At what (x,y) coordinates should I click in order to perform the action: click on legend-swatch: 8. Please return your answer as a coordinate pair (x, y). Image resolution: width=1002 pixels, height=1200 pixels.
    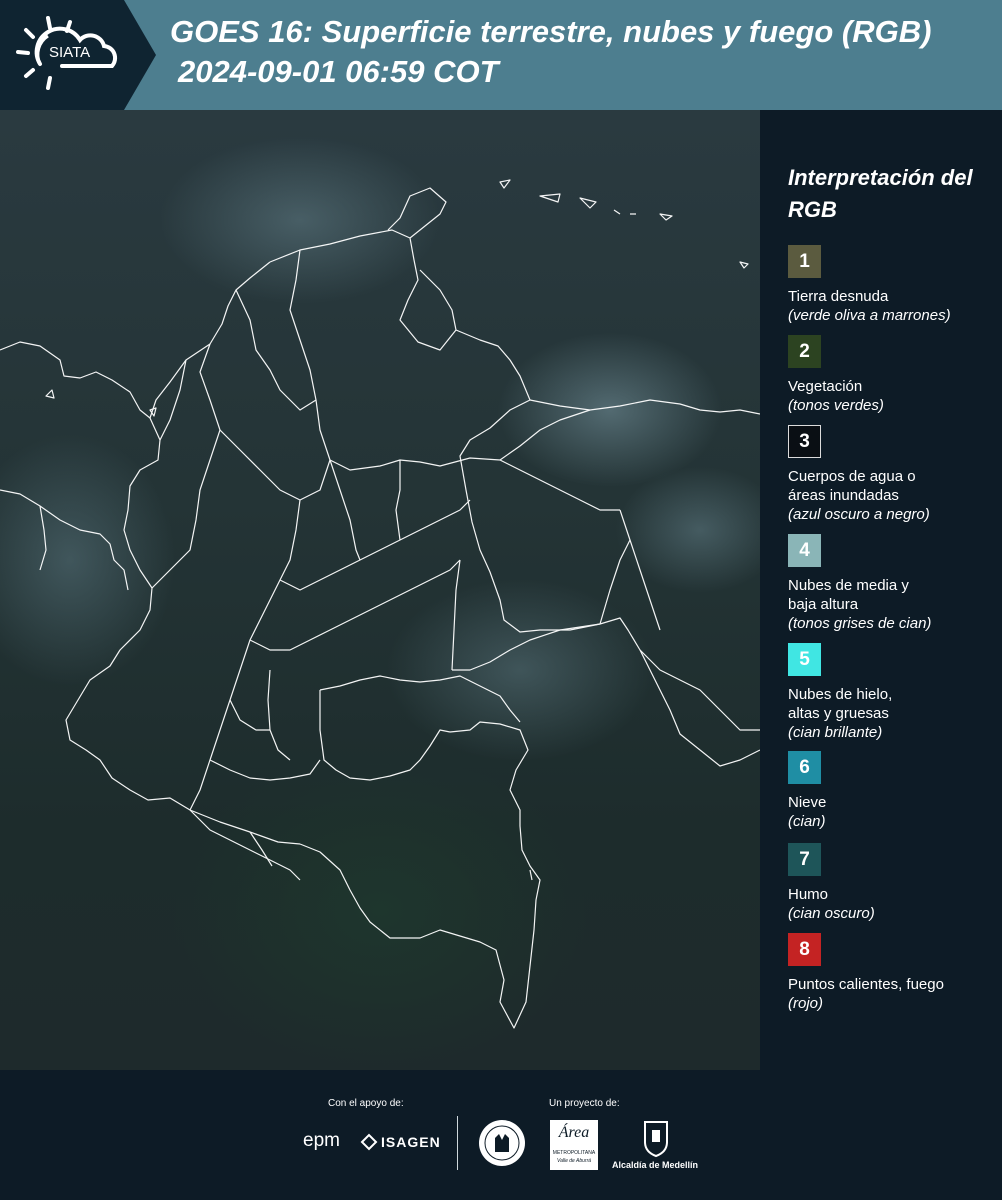
    Looking at the image, I should click on (804, 949).